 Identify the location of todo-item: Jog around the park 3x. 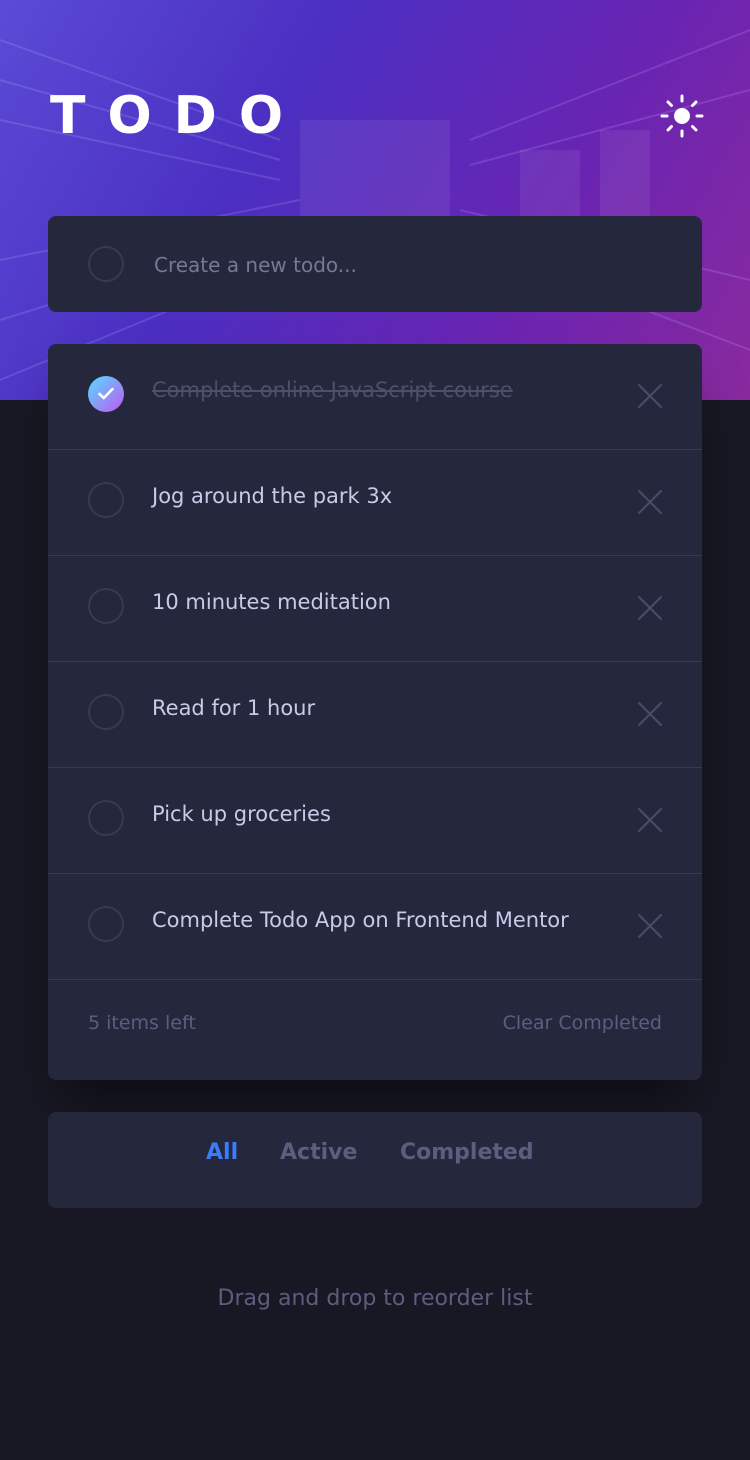
(375, 503).